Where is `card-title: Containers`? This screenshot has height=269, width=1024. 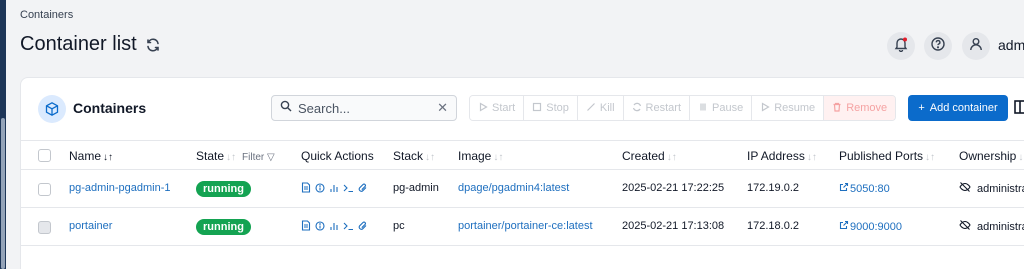
card-title: Containers is located at coordinates (110, 108).